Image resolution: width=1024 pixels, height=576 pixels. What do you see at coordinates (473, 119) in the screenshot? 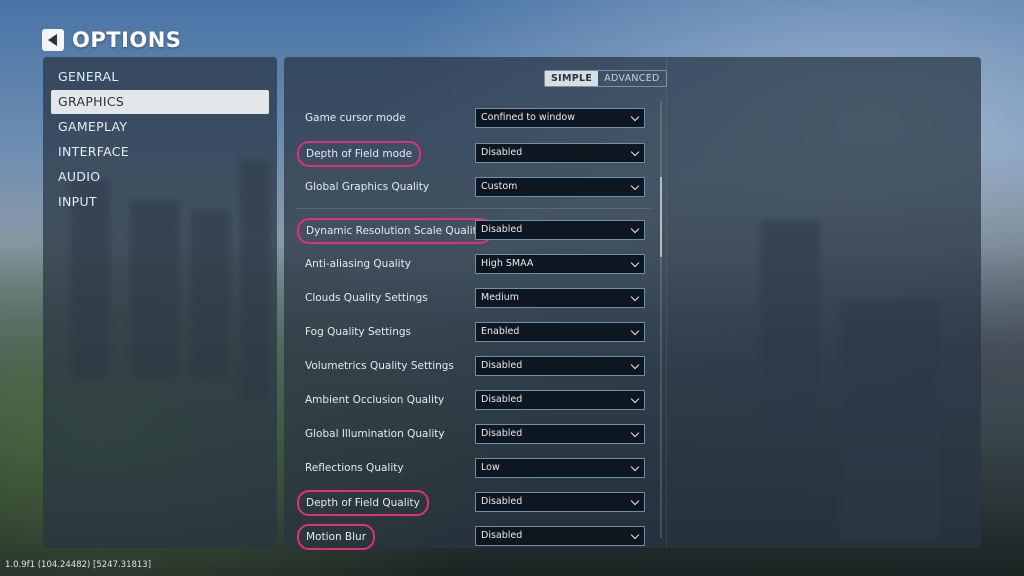
I see `setting-row-game-cursor-mode: Game cursor mode Confined to window` at bounding box center [473, 119].